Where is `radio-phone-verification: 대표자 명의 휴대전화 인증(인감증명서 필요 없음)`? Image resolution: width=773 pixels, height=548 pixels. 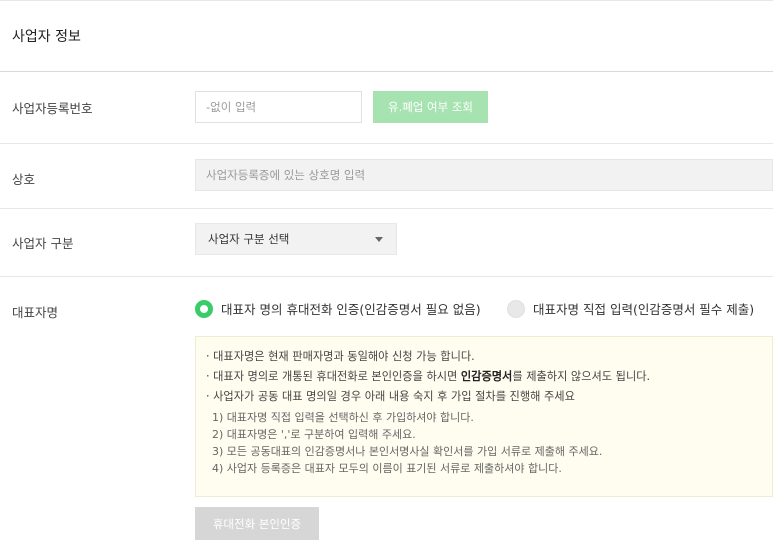
radio-phone-verification: 대표자 명의 휴대전화 인증(인감증명서 필요 없음) is located at coordinates (338, 308).